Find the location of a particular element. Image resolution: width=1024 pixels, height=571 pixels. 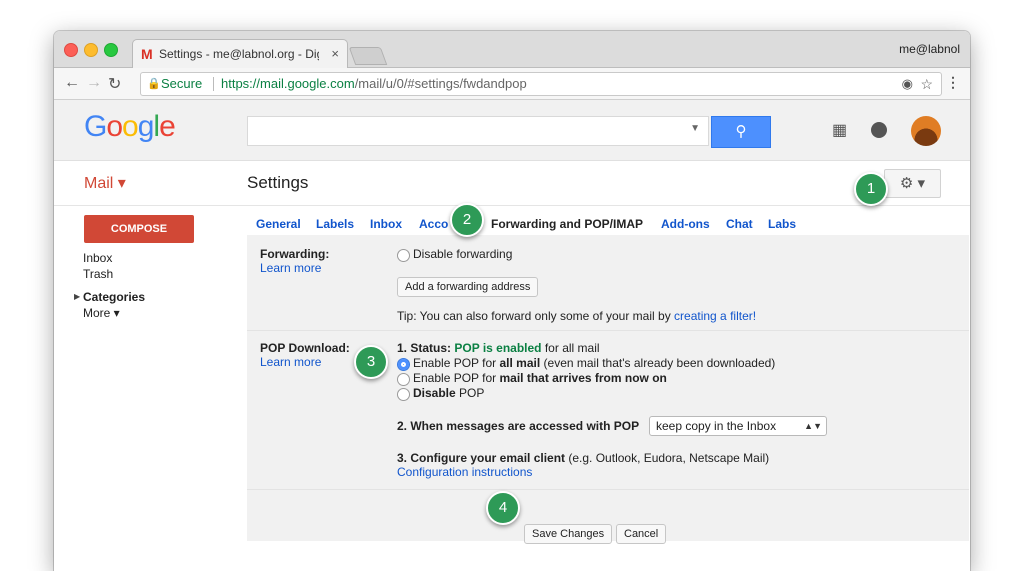

configuration-instructions-link: Configuration instructions is located at coordinates (464, 472).